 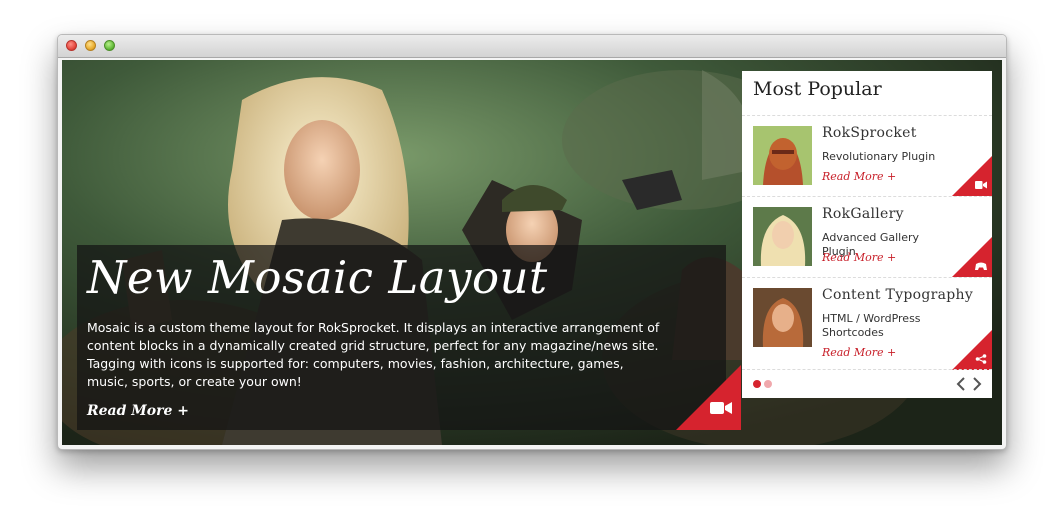 What do you see at coordinates (317, 277) in the screenshot?
I see `hero-title: New Mosaic Layout` at bounding box center [317, 277].